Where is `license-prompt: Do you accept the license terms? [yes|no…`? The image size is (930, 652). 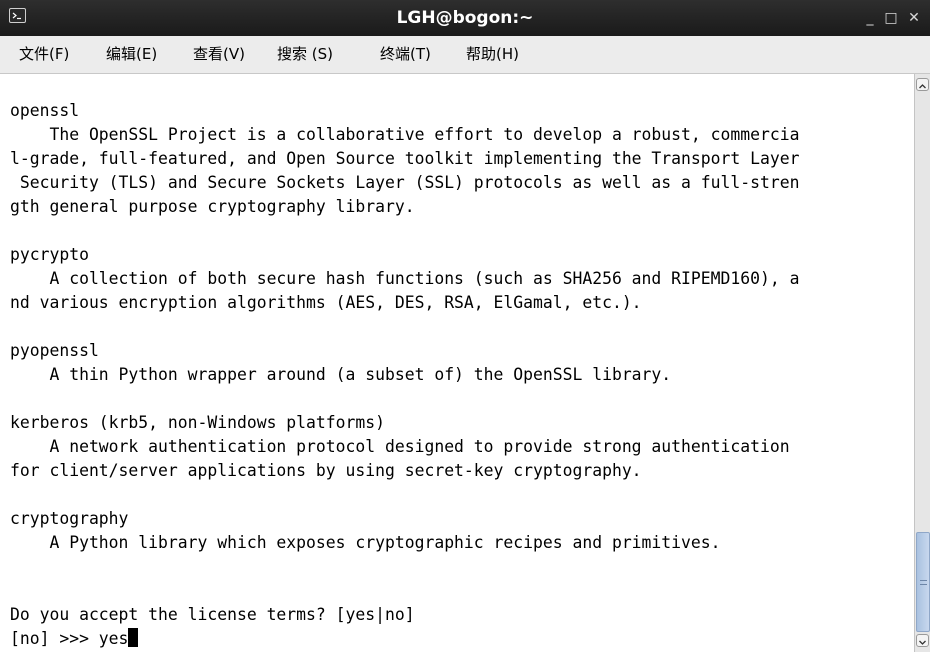 license-prompt: Do you accept the license terms? [yes|no… is located at coordinates (212, 614).